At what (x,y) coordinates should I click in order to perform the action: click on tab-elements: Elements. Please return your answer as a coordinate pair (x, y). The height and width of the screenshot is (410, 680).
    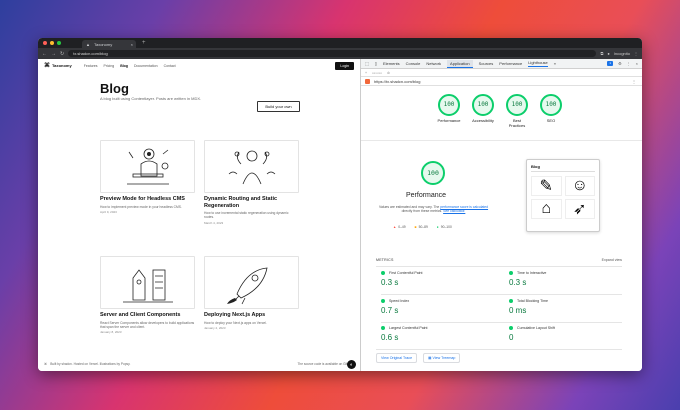
    Looking at the image, I should click on (391, 63).